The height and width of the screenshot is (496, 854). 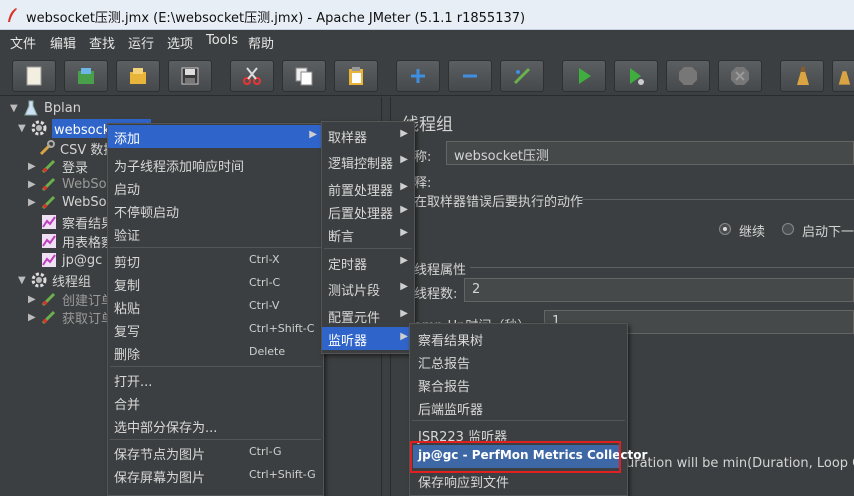 What do you see at coordinates (49, 260) in the screenshot?
I see `chart-icon` at bounding box center [49, 260].